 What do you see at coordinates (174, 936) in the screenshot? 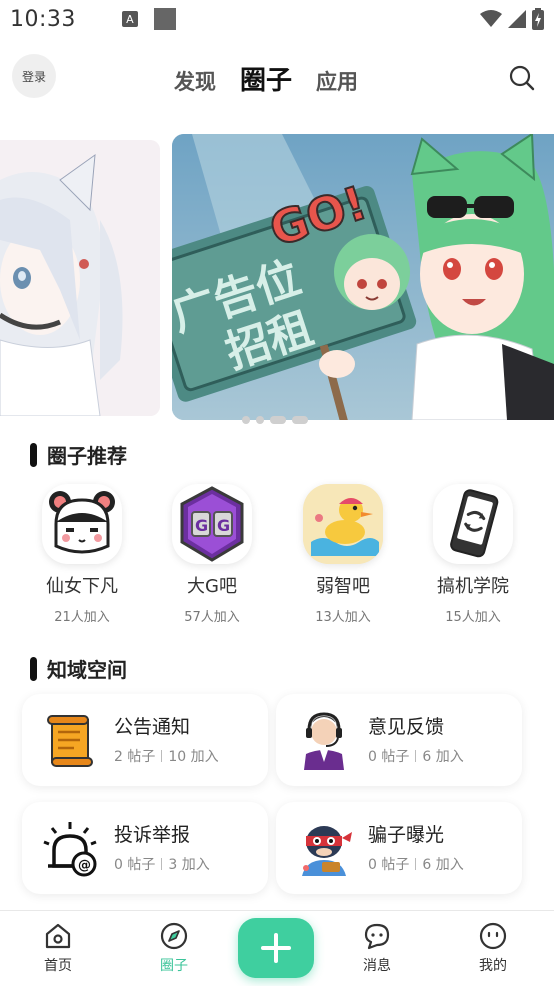
I see `compass-icon` at bounding box center [174, 936].